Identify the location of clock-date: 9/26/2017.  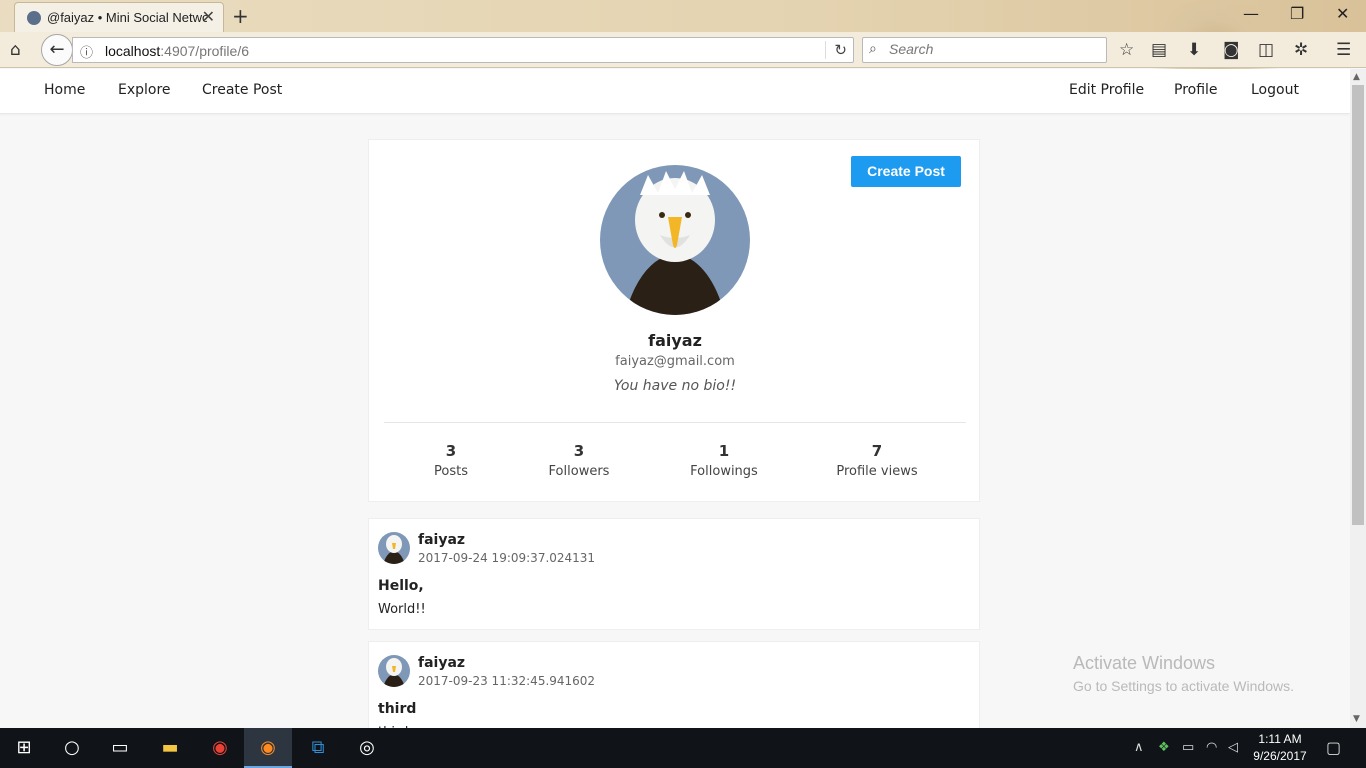
(1280, 756).